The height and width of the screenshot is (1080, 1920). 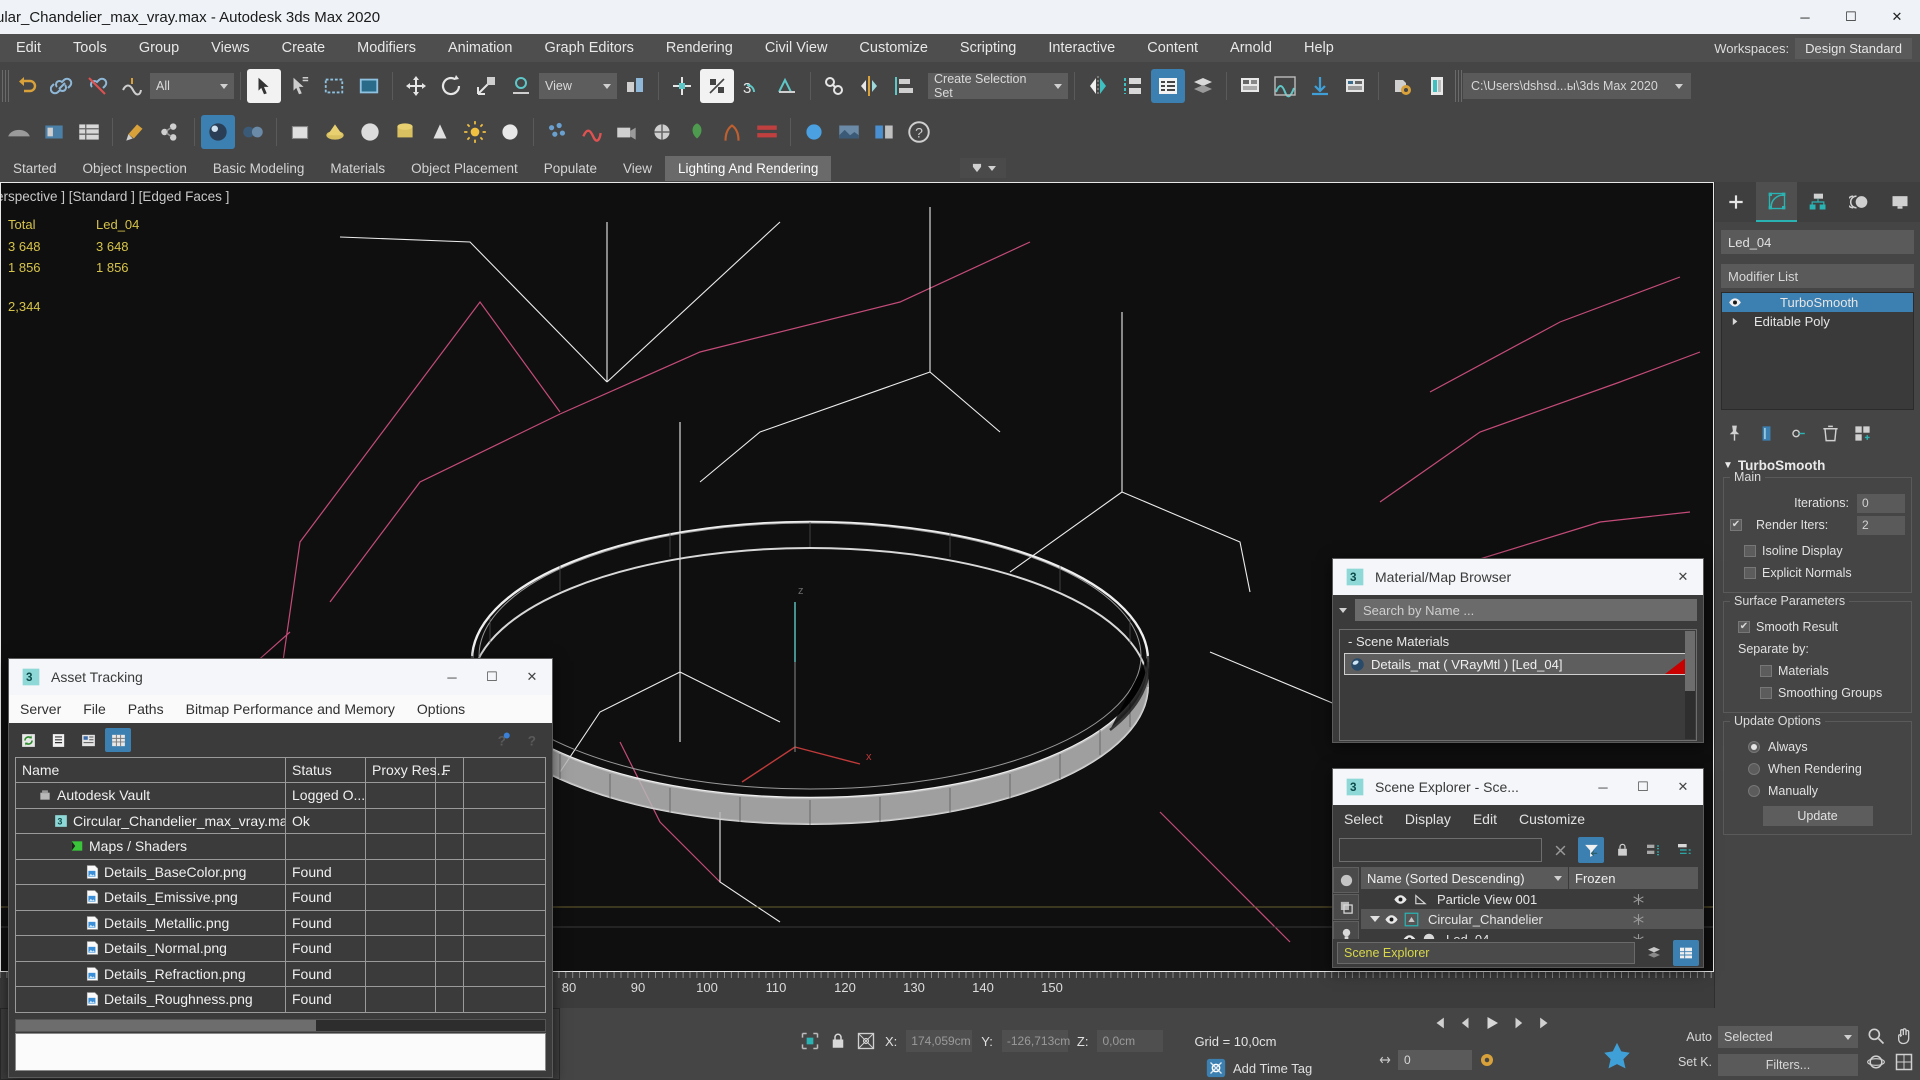 What do you see at coordinates (1851, 17) in the screenshot?
I see `maximize-button: ☐` at bounding box center [1851, 17].